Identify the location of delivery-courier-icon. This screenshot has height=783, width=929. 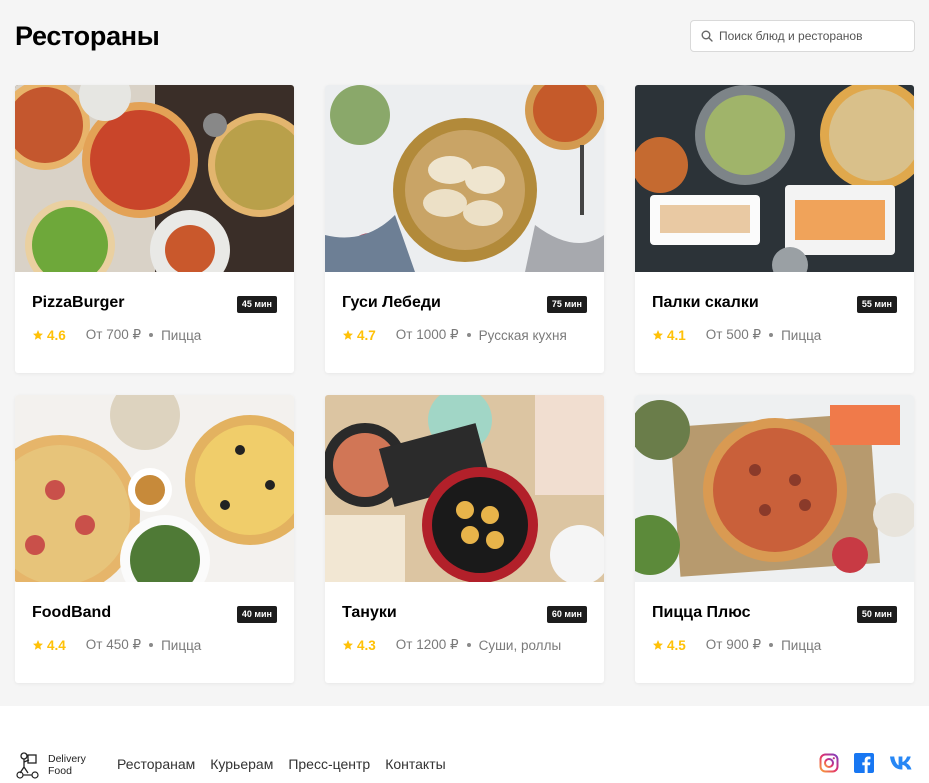
(28, 765).